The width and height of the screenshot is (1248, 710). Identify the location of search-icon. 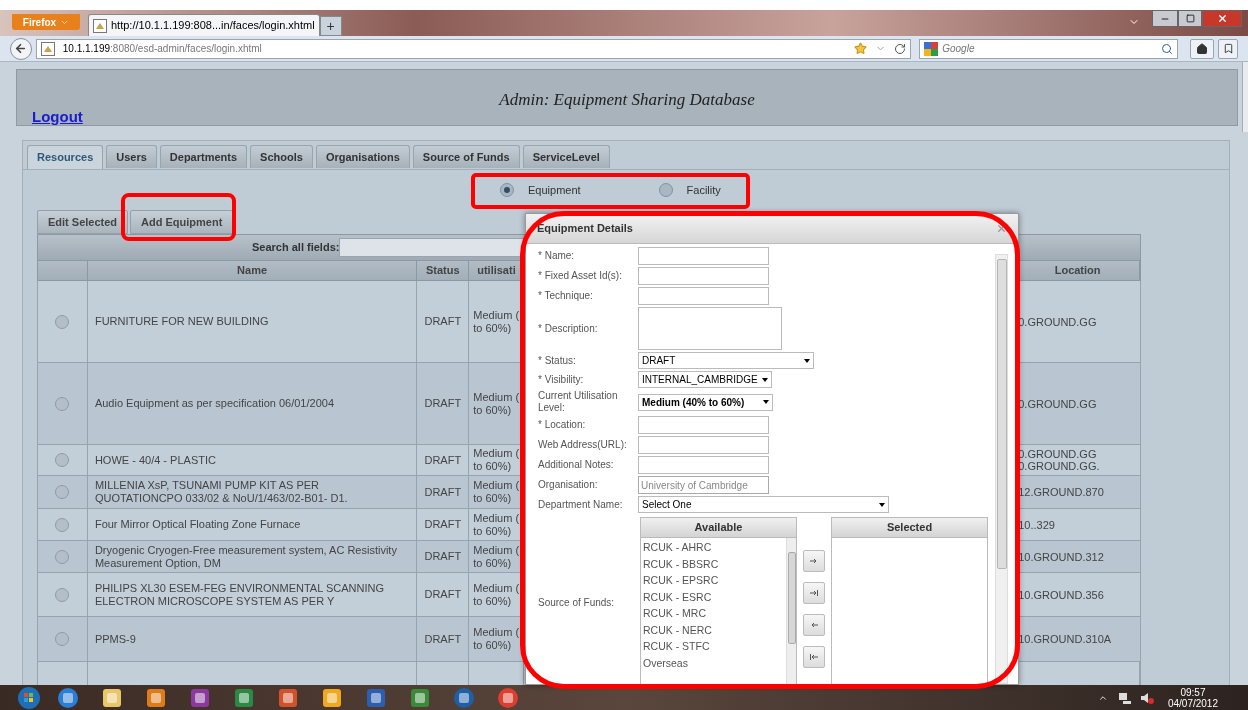
(1167, 48).